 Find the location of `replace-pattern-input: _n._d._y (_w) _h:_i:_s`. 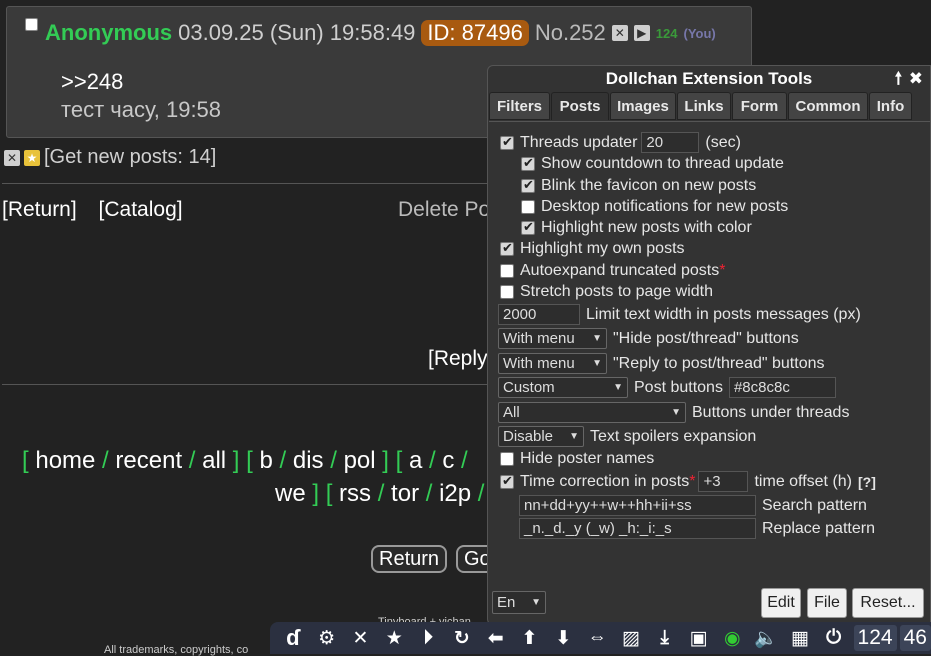

replace-pattern-input: _n._d._y (_w) _h:_i:_s is located at coordinates (637, 528).